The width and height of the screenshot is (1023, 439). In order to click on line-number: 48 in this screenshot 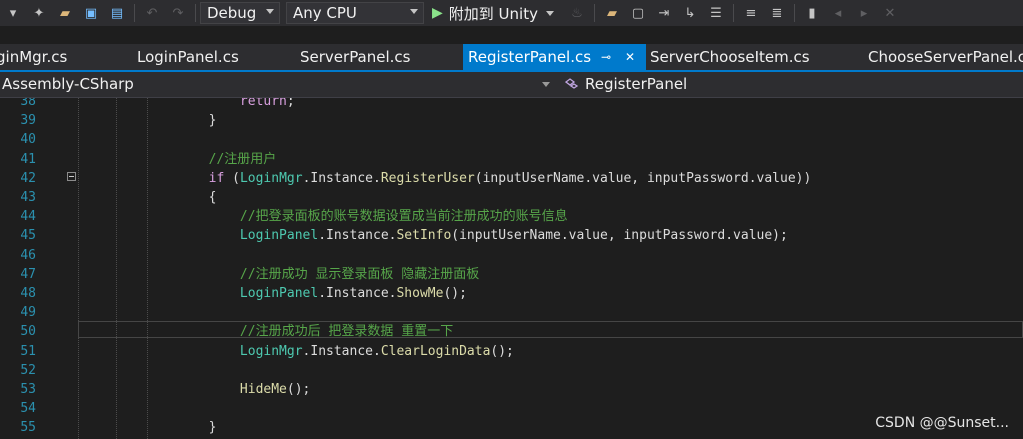, I will do `click(28, 293)`.